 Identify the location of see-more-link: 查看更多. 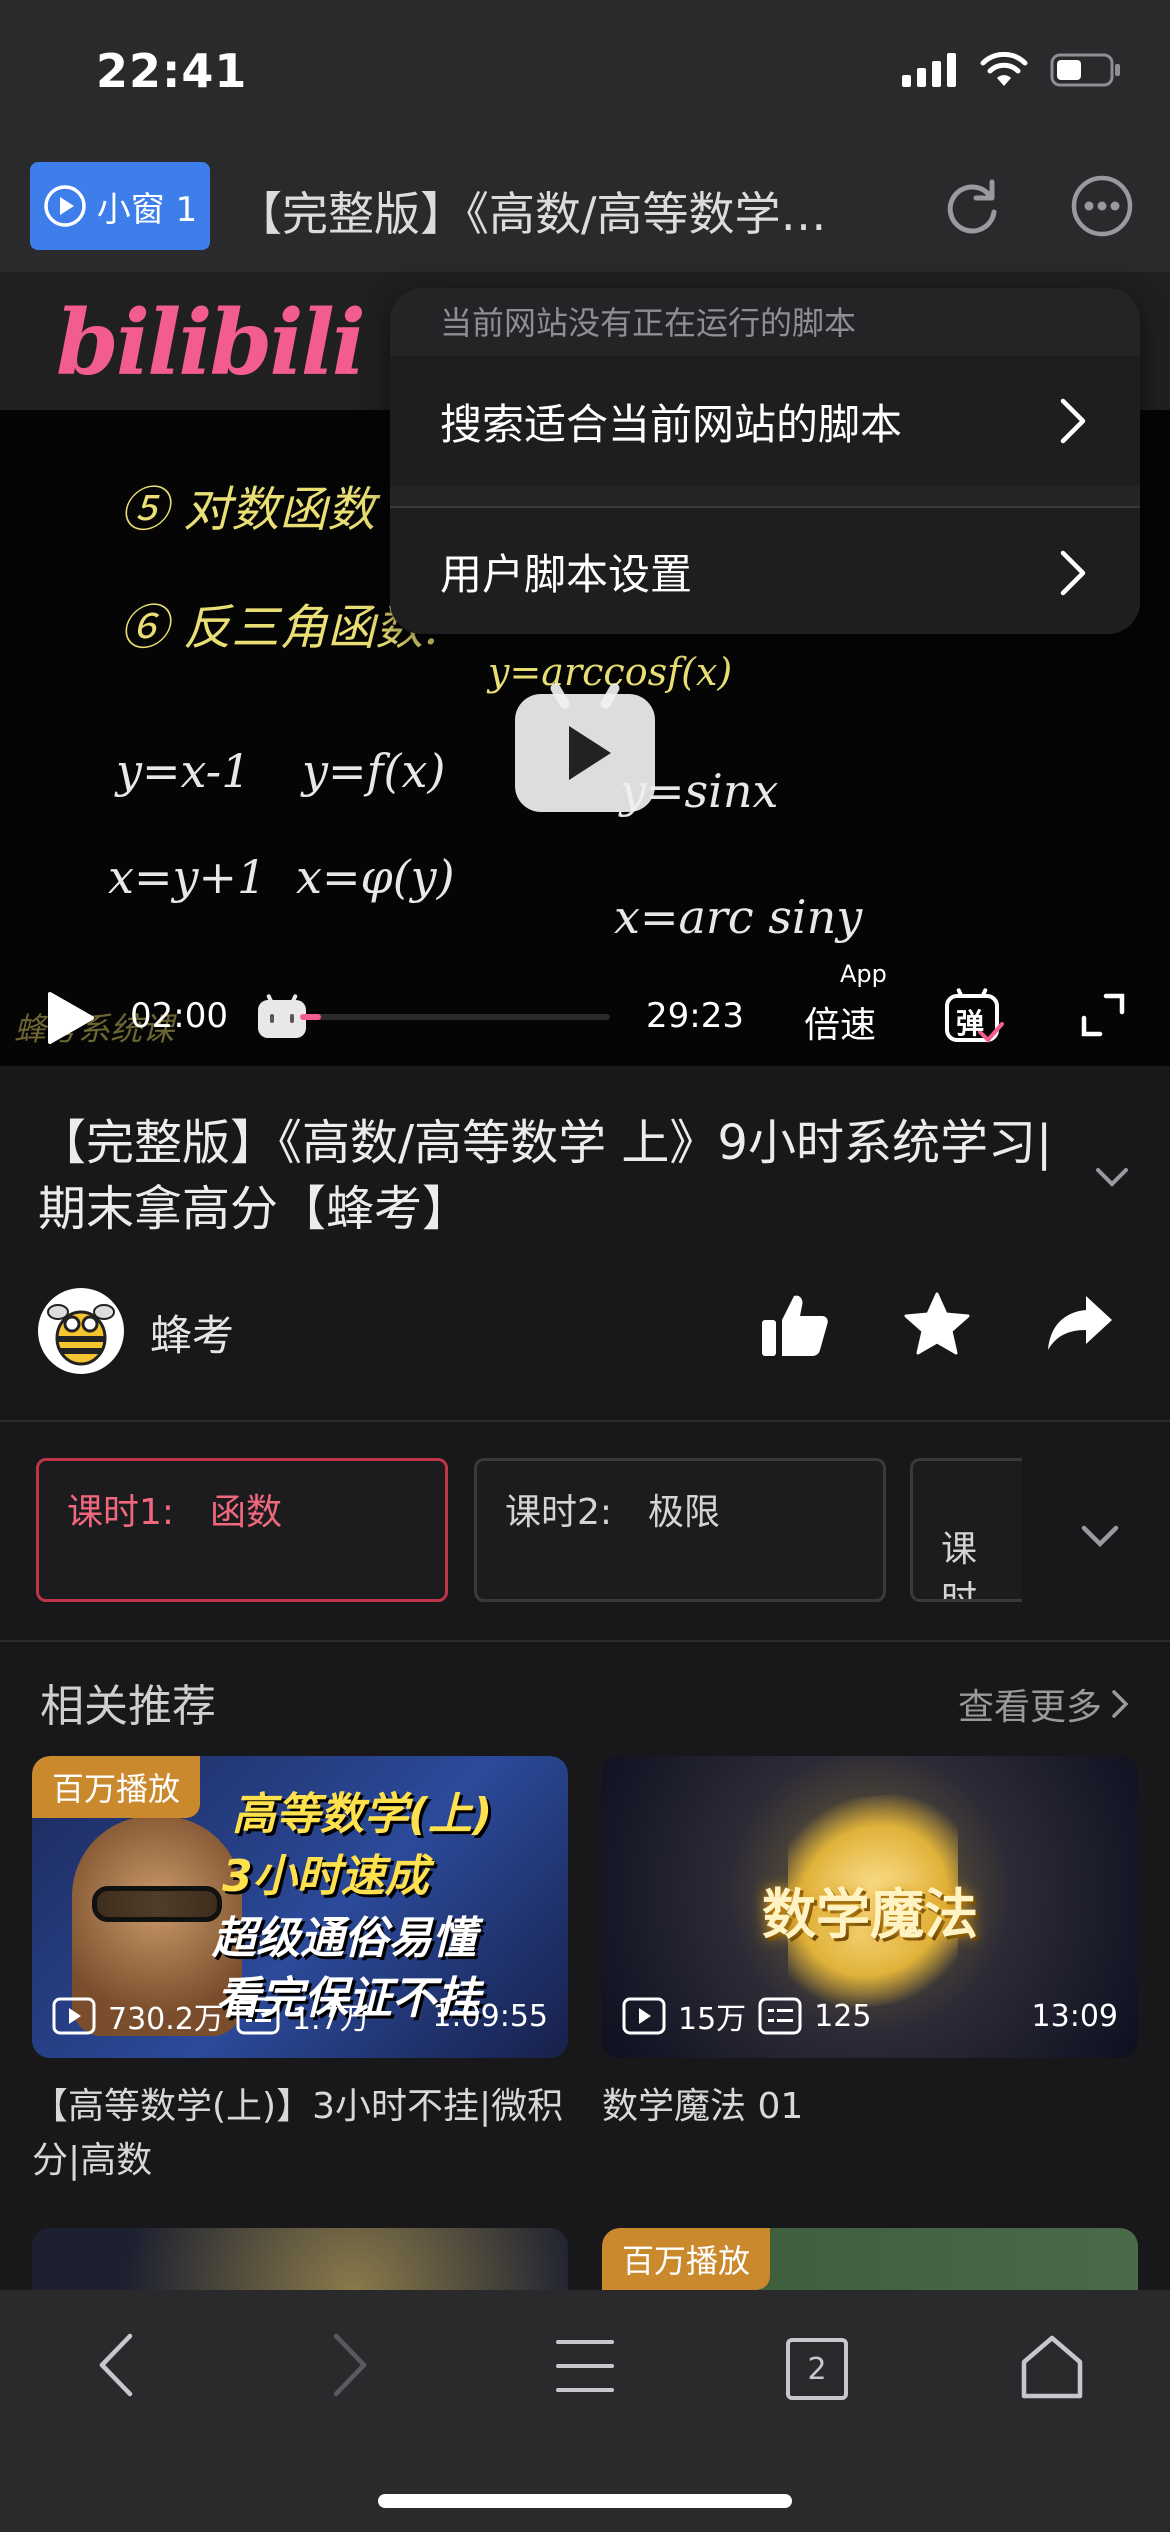
(1044, 1704).